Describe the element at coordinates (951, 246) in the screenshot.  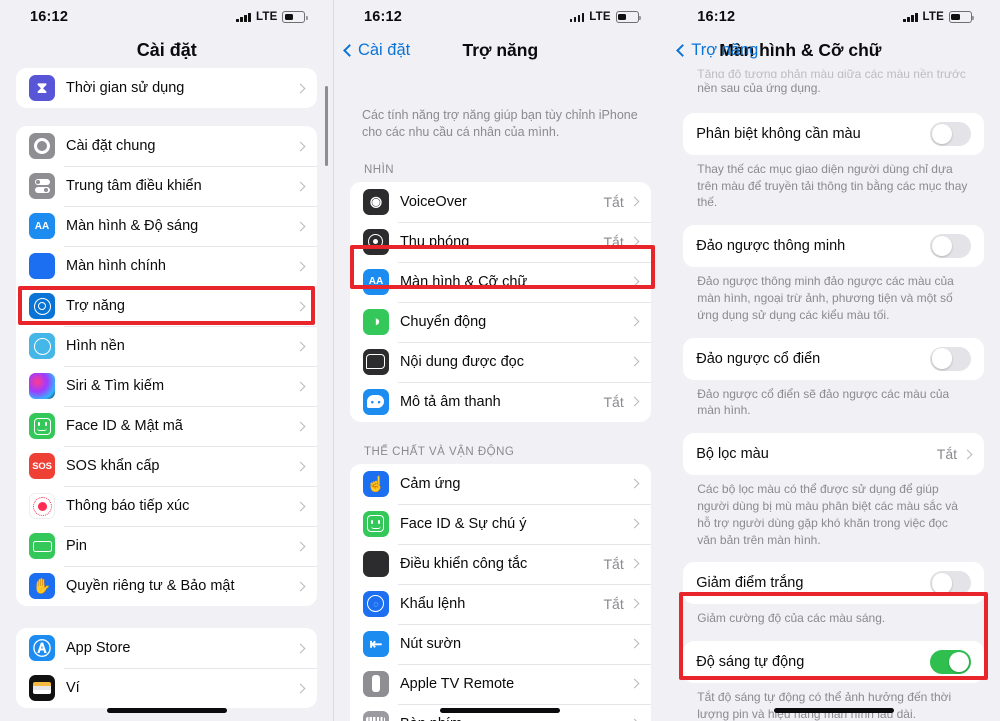
I see `toggle-smart-invert` at that location.